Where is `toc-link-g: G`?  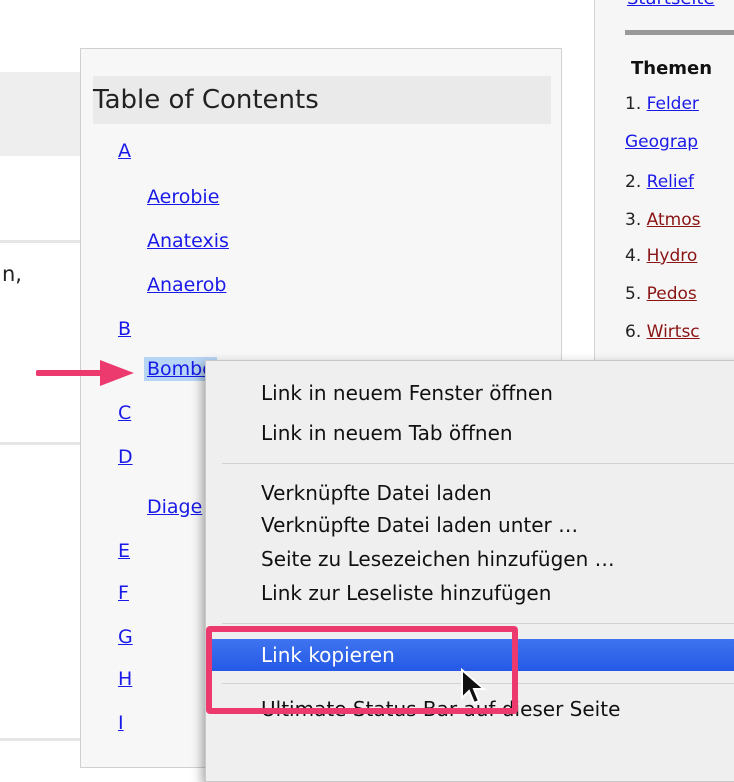 toc-link-g: G is located at coordinates (125, 637).